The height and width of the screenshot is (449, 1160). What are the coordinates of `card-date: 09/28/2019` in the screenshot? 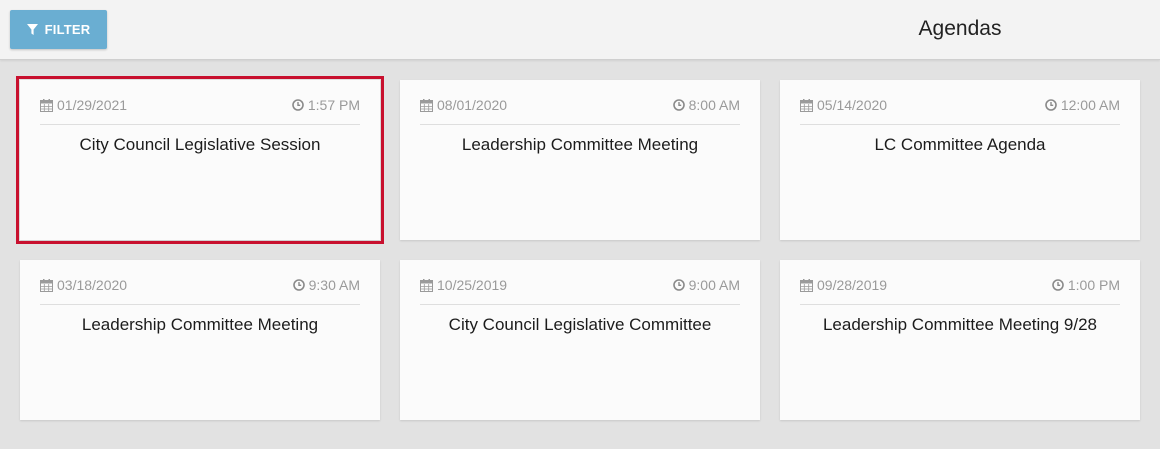 It's located at (852, 285).